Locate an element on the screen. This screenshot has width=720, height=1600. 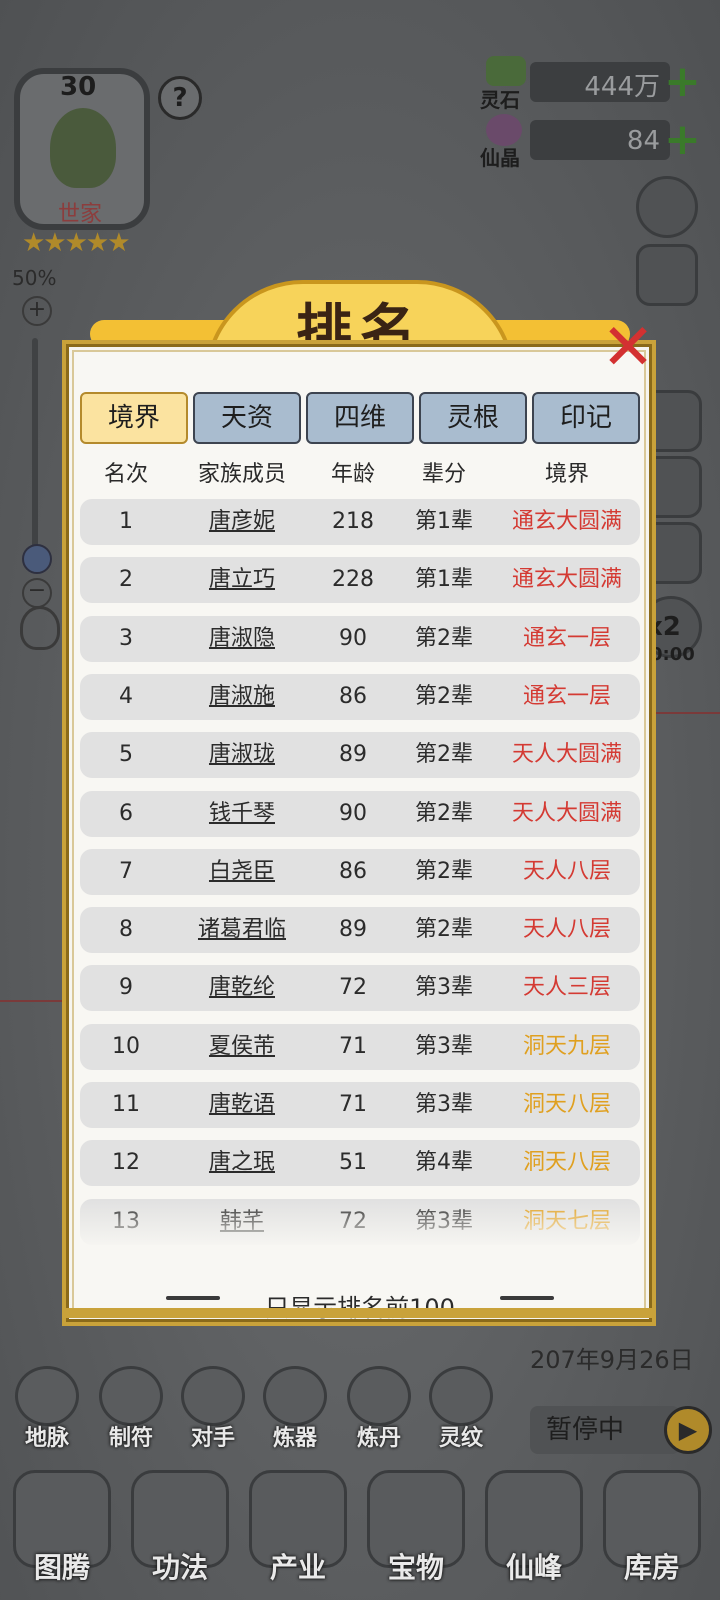
scroll-icon is located at coordinates (667, 275).